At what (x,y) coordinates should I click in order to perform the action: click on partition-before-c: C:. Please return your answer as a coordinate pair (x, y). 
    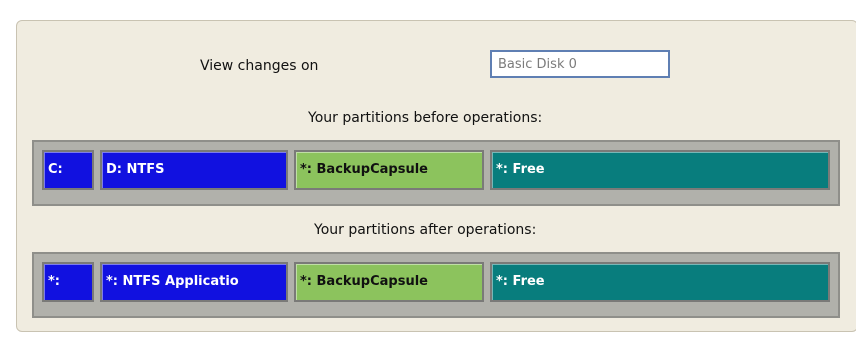
    Looking at the image, I should click on (68, 170).